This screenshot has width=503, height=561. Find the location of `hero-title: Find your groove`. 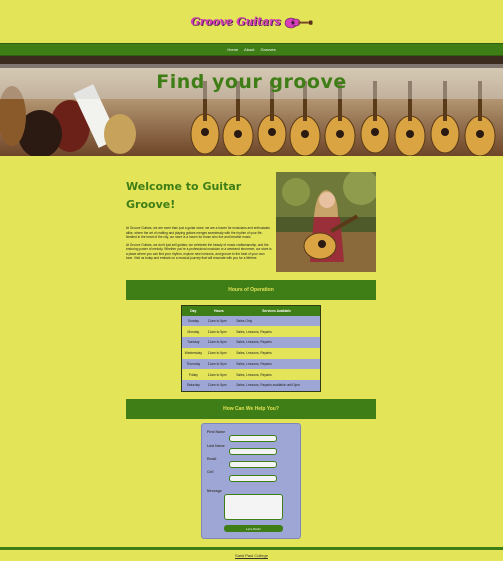

hero-title: Find your groove is located at coordinates (251, 81).